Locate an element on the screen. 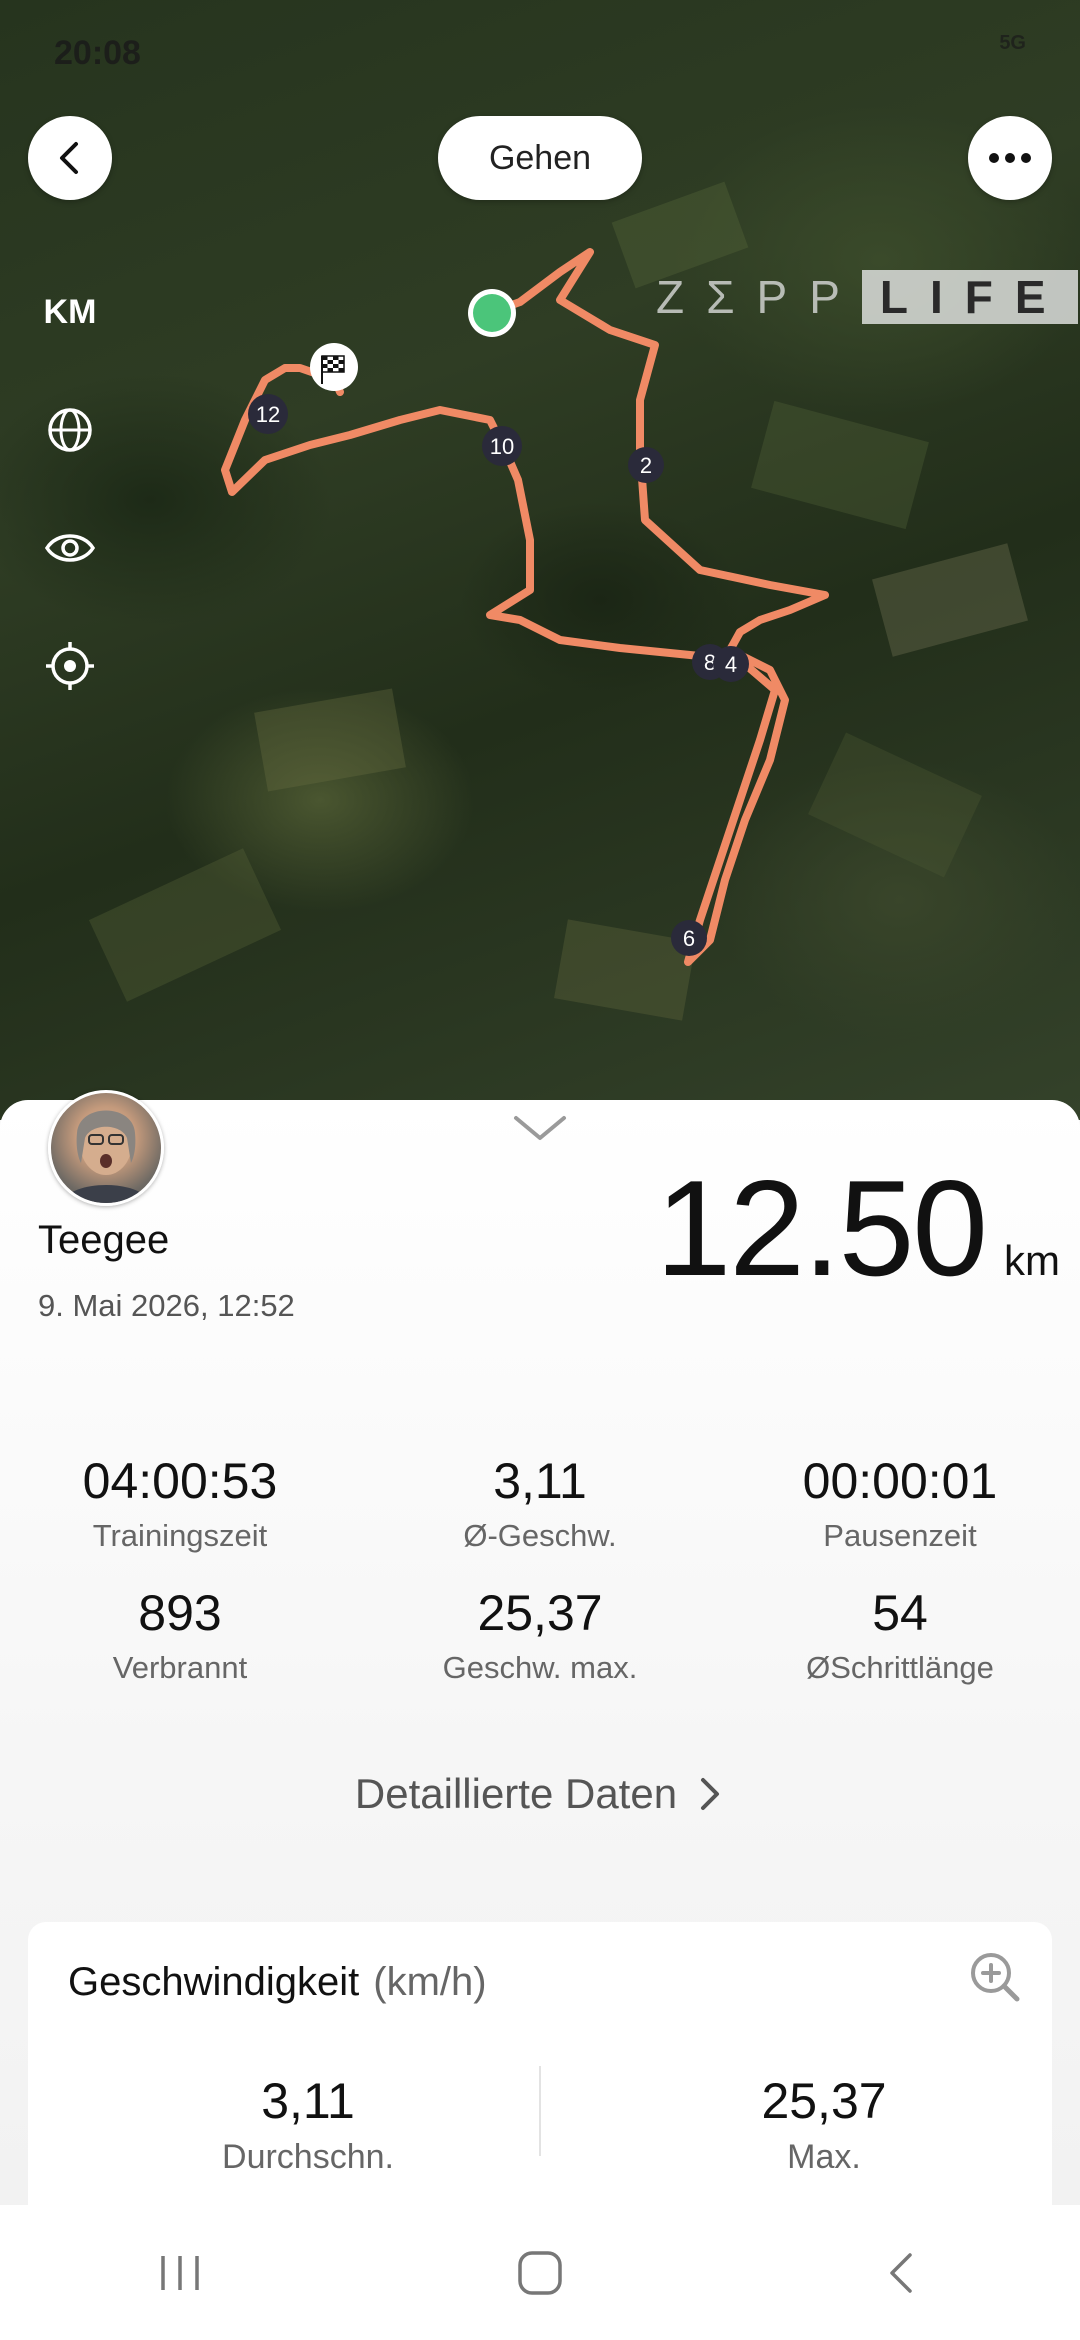 The height and width of the screenshot is (2340, 1080). start-point-icon is located at coordinates (492, 313).